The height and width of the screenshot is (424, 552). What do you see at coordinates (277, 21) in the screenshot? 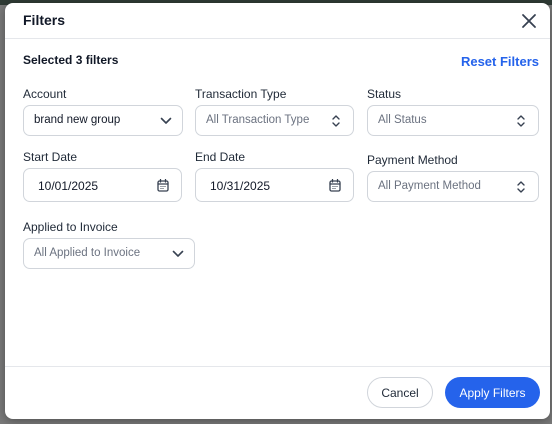
I see `modal-header: Filters` at bounding box center [277, 21].